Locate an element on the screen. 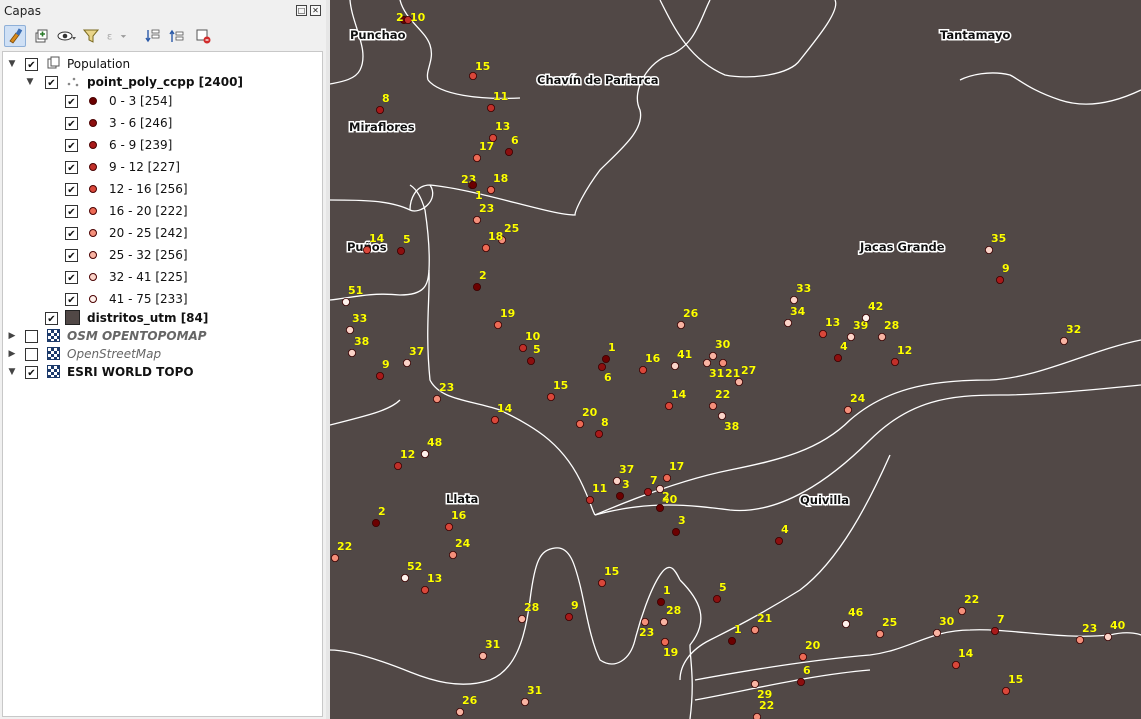 This screenshot has height=719, width=1141. tree-item-population: ▼ Population is located at coordinates (162, 64).